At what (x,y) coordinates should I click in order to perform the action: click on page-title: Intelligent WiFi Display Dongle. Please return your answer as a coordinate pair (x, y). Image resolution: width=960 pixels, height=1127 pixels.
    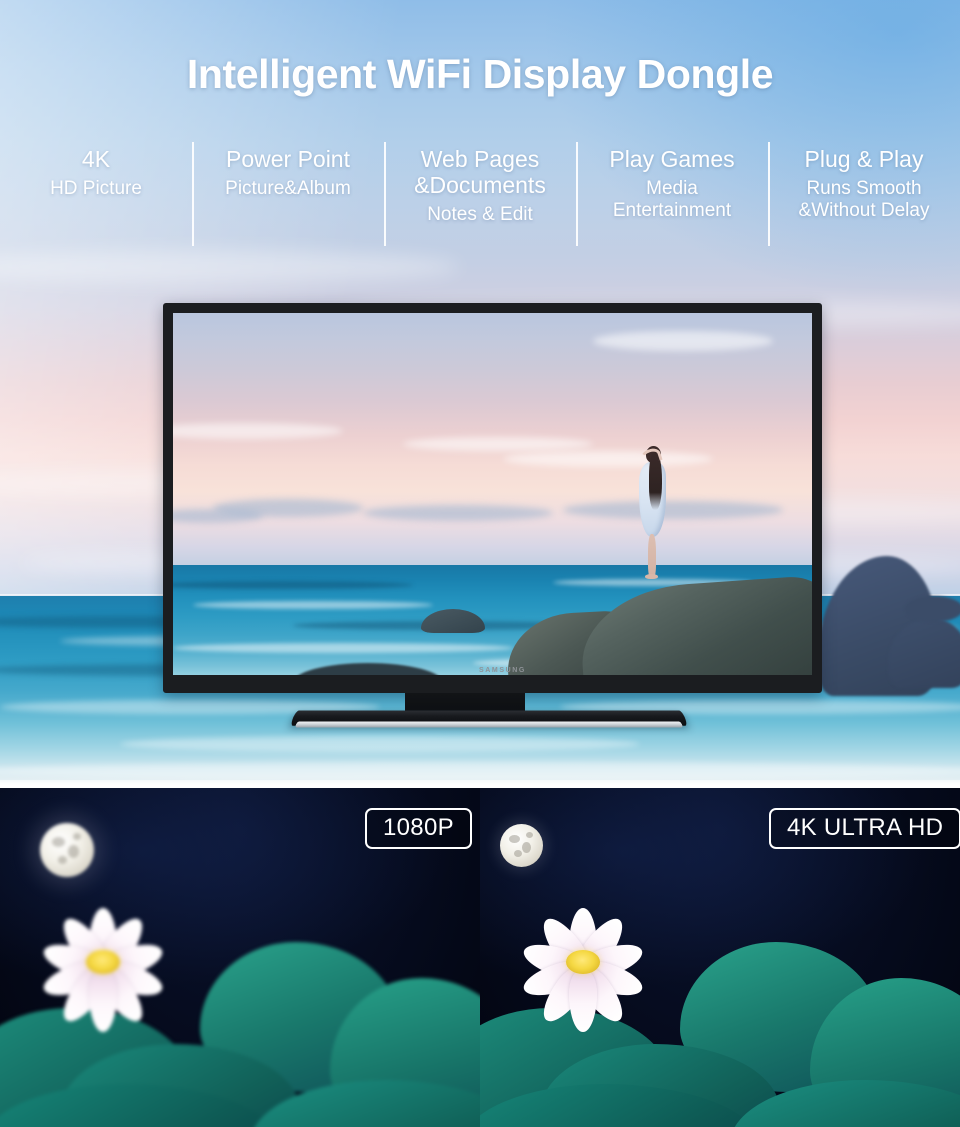
    Looking at the image, I should click on (480, 74).